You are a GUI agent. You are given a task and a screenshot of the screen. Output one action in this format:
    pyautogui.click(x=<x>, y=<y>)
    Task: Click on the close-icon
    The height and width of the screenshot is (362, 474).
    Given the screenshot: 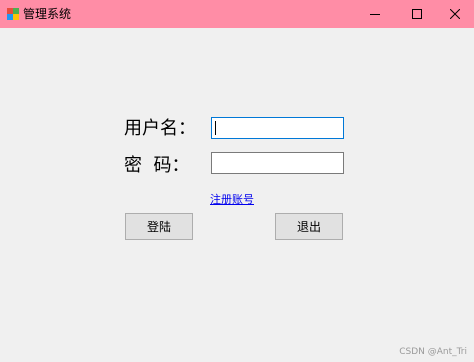 What is the action you would take?
    pyautogui.click(x=455, y=14)
    